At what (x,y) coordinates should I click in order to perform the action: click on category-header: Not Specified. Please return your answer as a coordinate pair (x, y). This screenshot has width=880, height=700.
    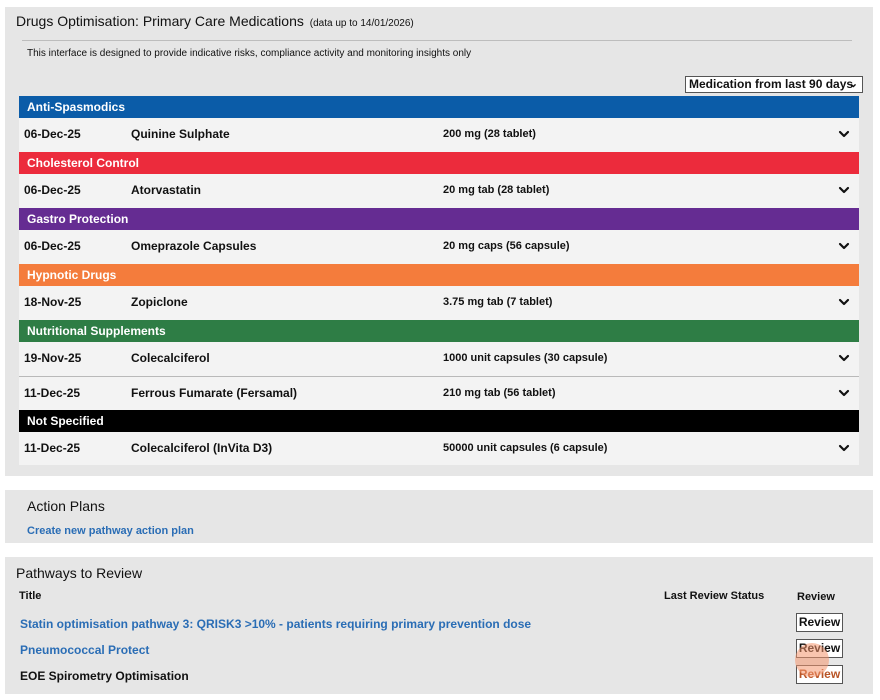
    Looking at the image, I should click on (439, 421).